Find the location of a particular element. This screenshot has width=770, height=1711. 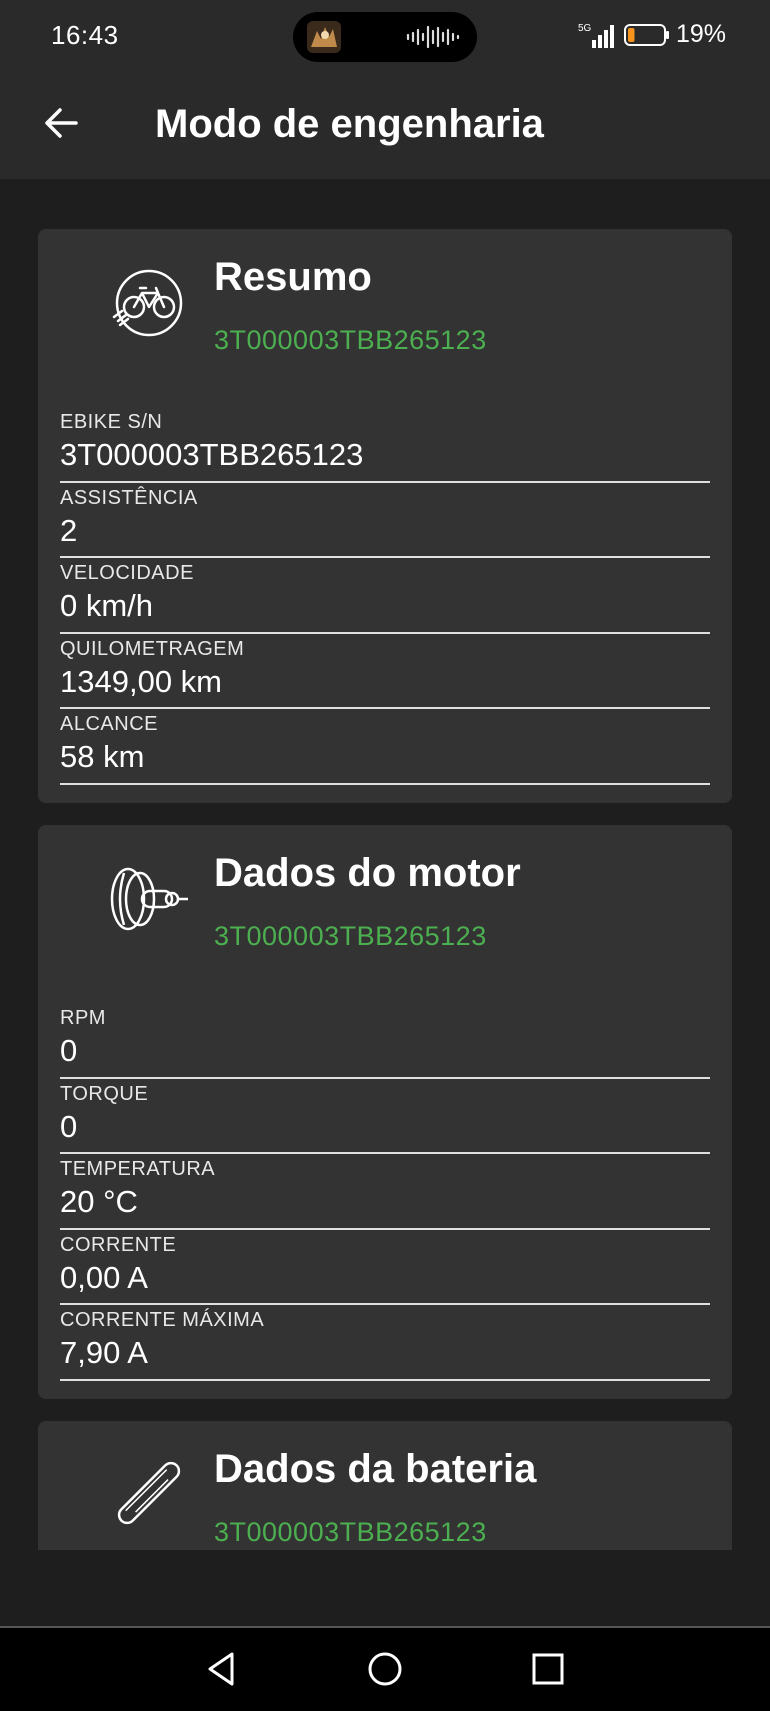

field-temperature: TEMPERATURA 20 °C is located at coordinates (385, 1192).